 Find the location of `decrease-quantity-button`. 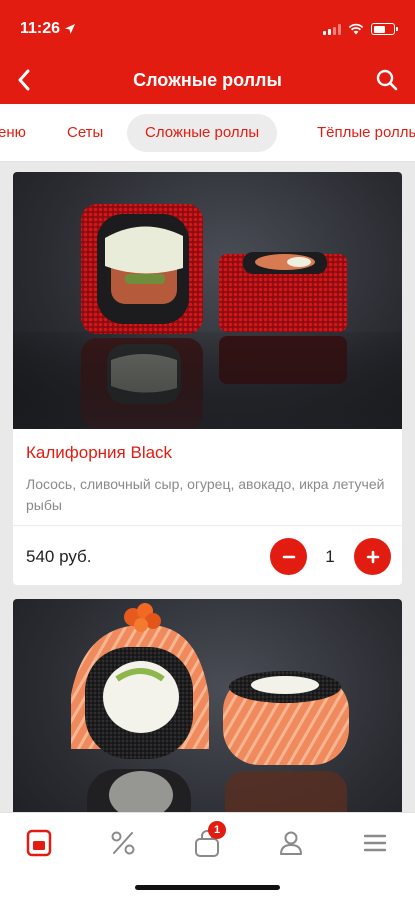

decrease-quantity-button is located at coordinates (288, 556).